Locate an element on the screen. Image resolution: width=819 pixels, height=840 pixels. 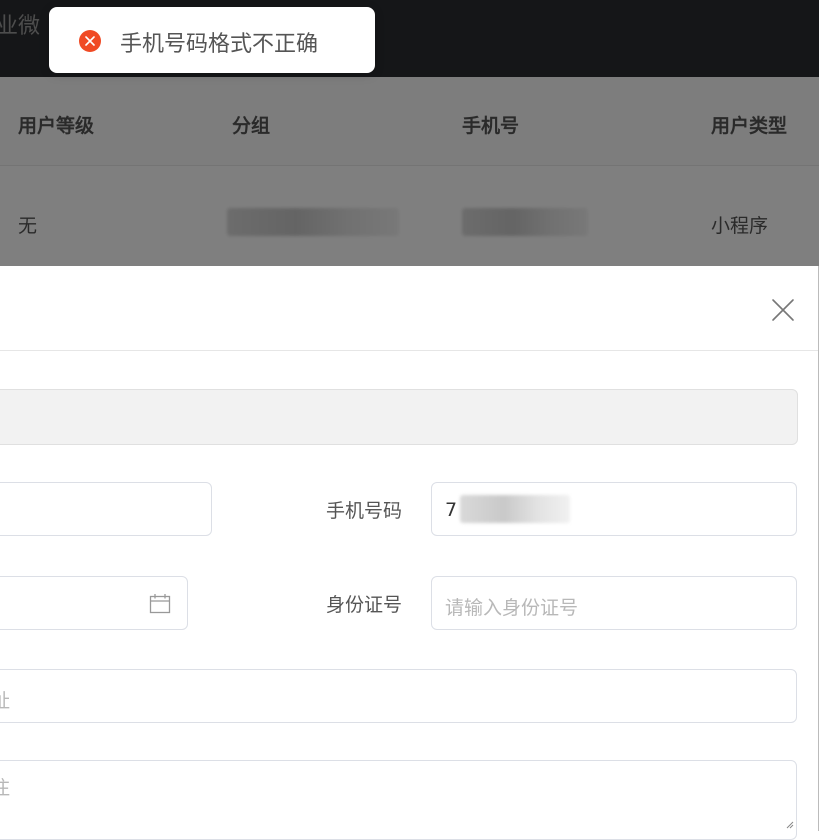
date-picker-input is located at coordinates (94, 603).